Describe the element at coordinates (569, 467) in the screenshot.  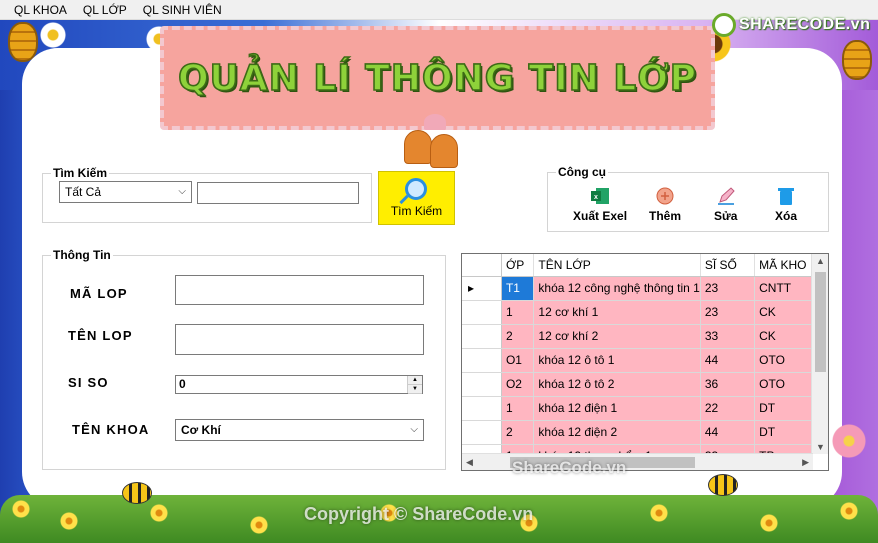
I see `watermark-center: ShareCode.vn` at that location.